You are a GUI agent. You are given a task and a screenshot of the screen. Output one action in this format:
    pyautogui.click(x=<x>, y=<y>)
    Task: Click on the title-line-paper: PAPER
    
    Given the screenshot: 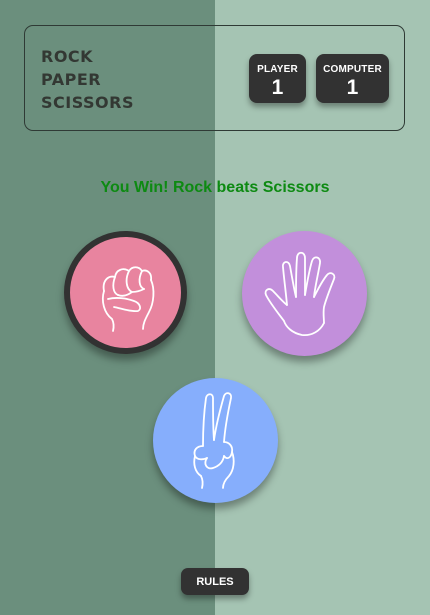 What is the action you would take?
    pyautogui.click(x=71, y=79)
    